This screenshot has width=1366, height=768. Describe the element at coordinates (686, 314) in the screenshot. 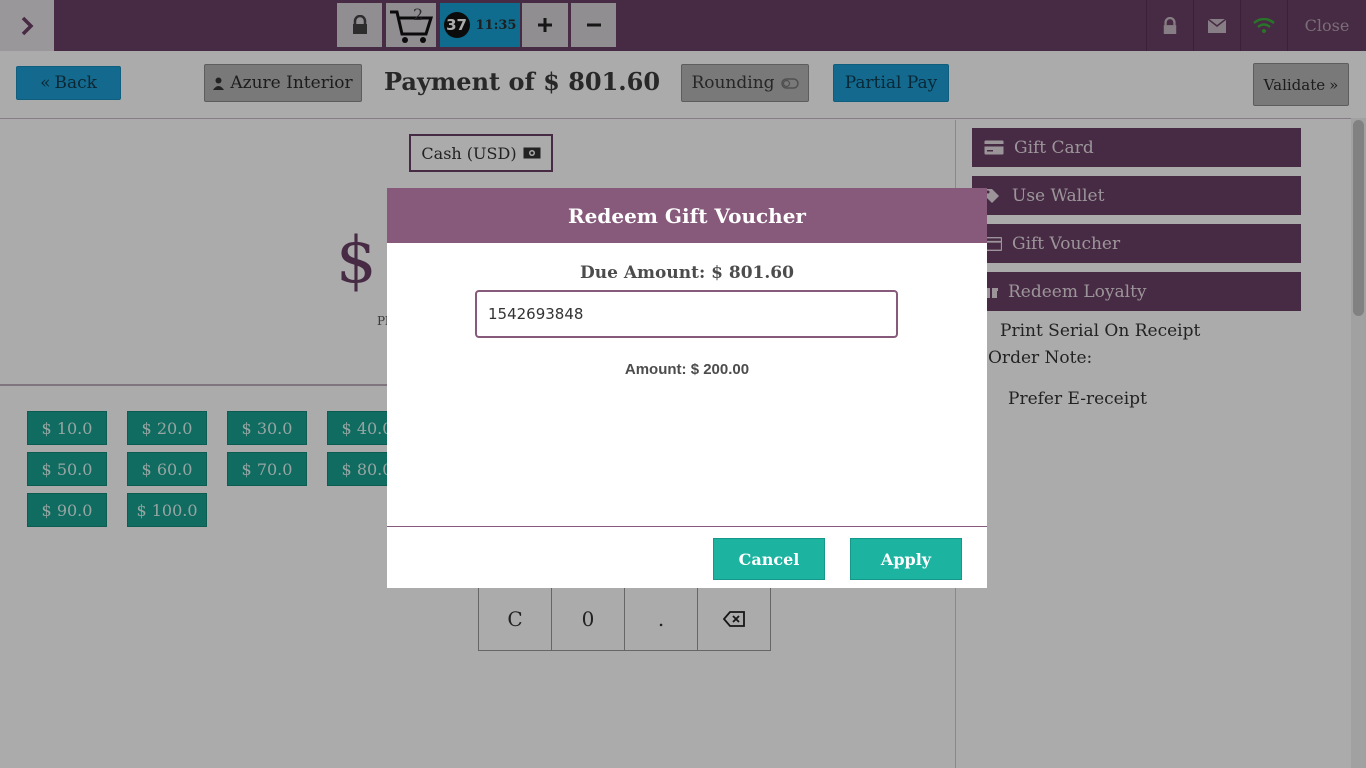

I see `voucher-code-input` at that location.